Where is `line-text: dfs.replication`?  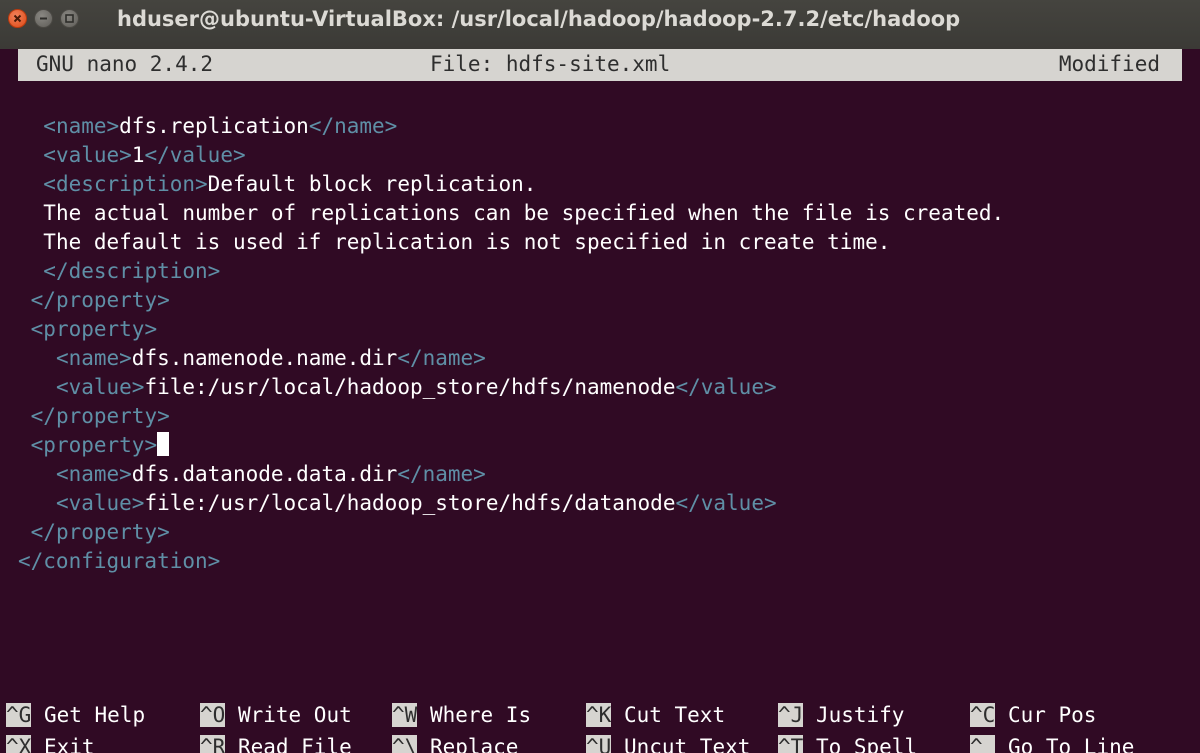
line-text: dfs.replication is located at coordinates (214, 126).